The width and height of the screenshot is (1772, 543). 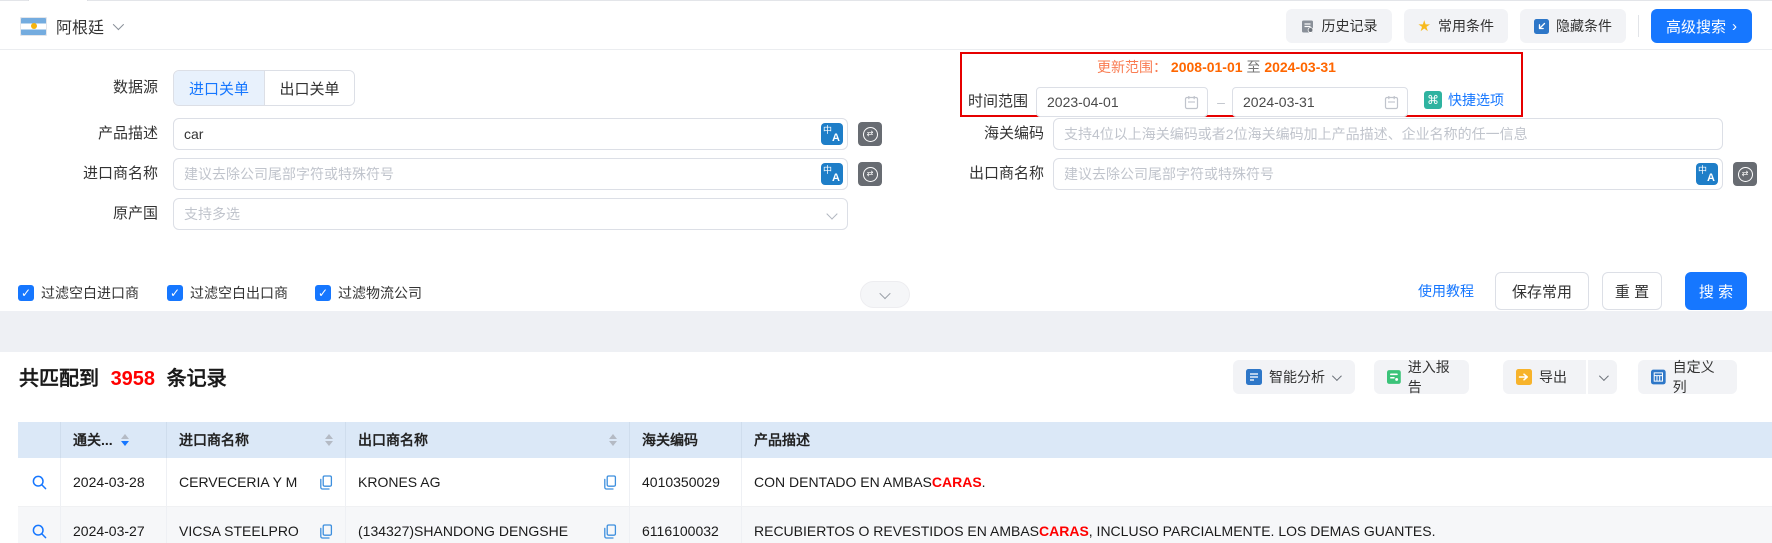 What do you see at coordinates (1279, 102) in the screenshot?
I see `end-date-value: 2024-03-31` at bounding box center [1279, 102].